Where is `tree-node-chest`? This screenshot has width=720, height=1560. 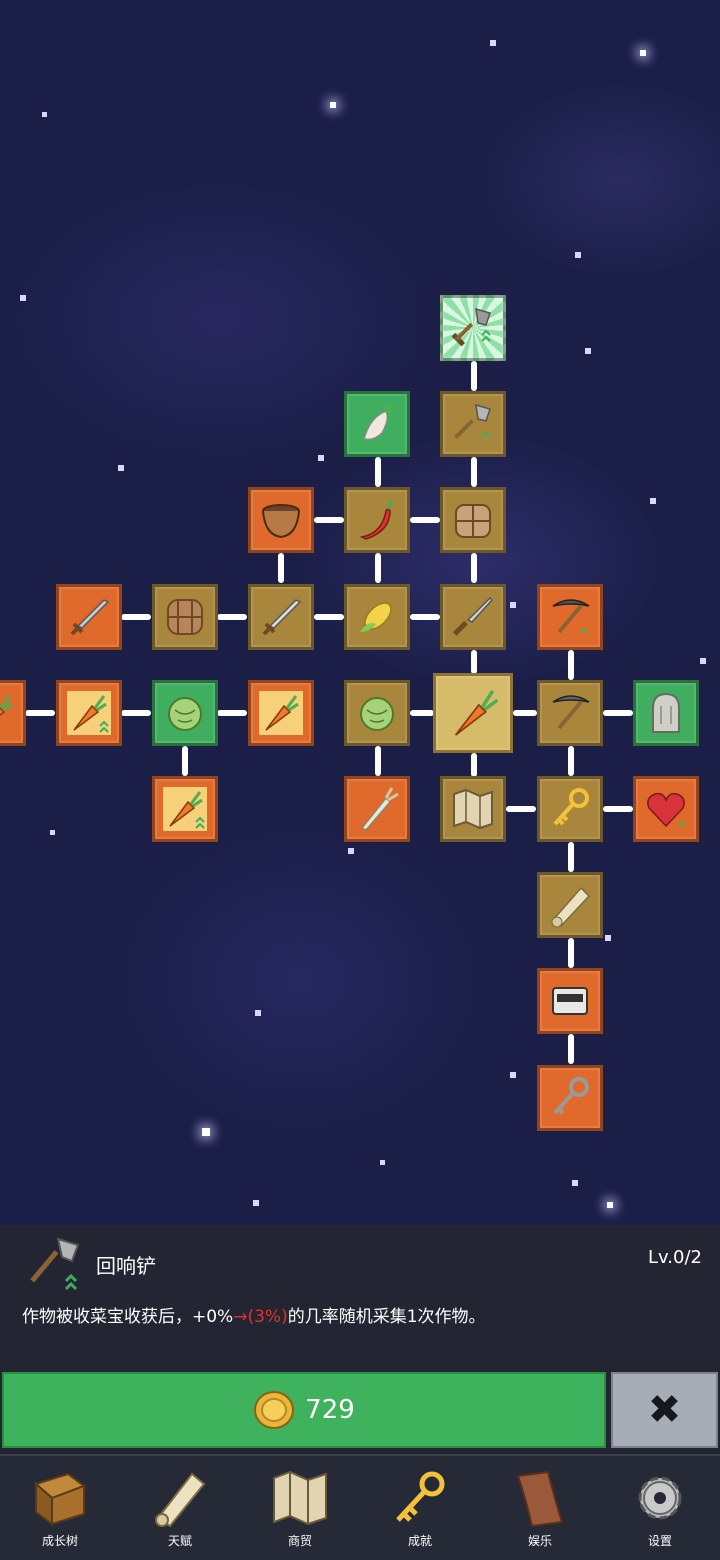
tree-node-chest is located at coordinates (570, 1001).